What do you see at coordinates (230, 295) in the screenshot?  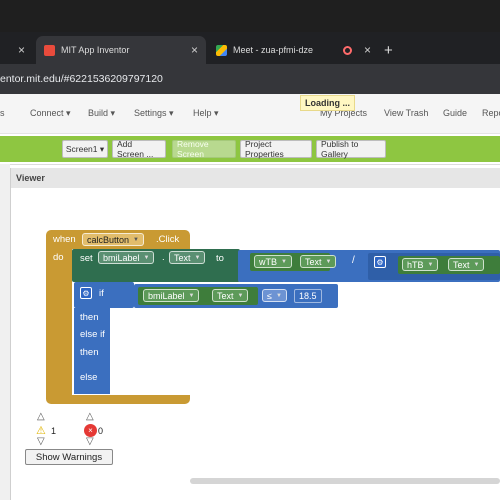 I see `cond-property-dropdown: Text ▼` at bounding box center [230, 295].